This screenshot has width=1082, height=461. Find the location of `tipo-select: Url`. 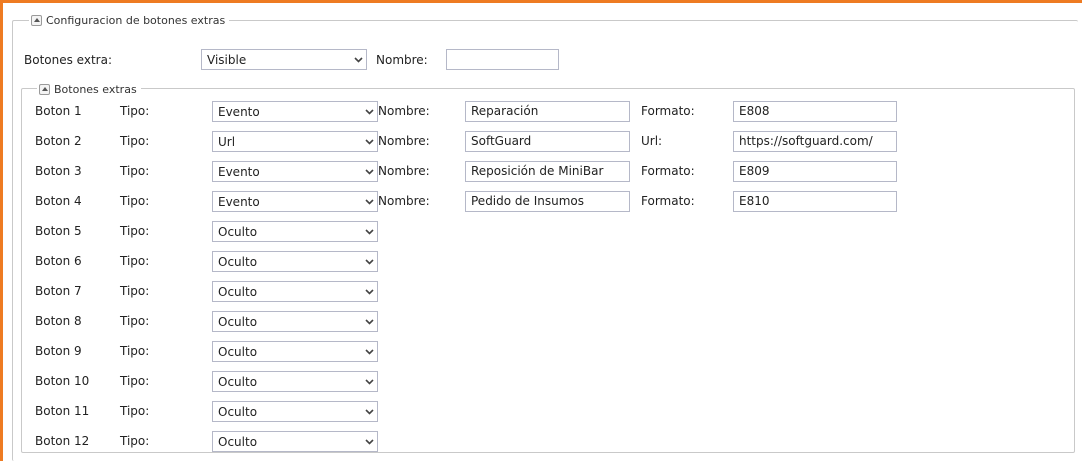

tipo-select: Url is located at coordinates (295, 141).